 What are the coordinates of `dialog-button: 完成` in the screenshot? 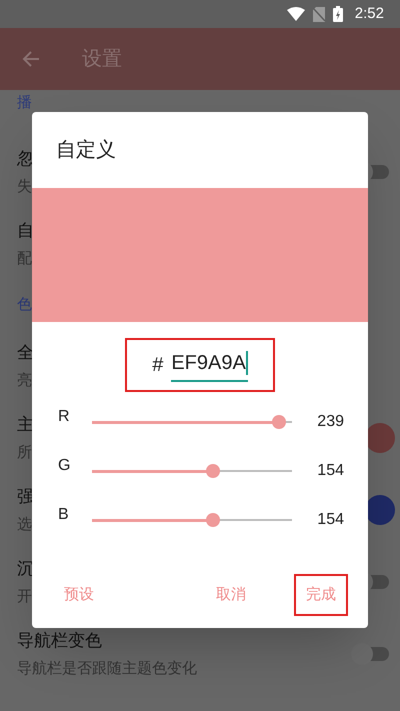 It's located at (321, 595).